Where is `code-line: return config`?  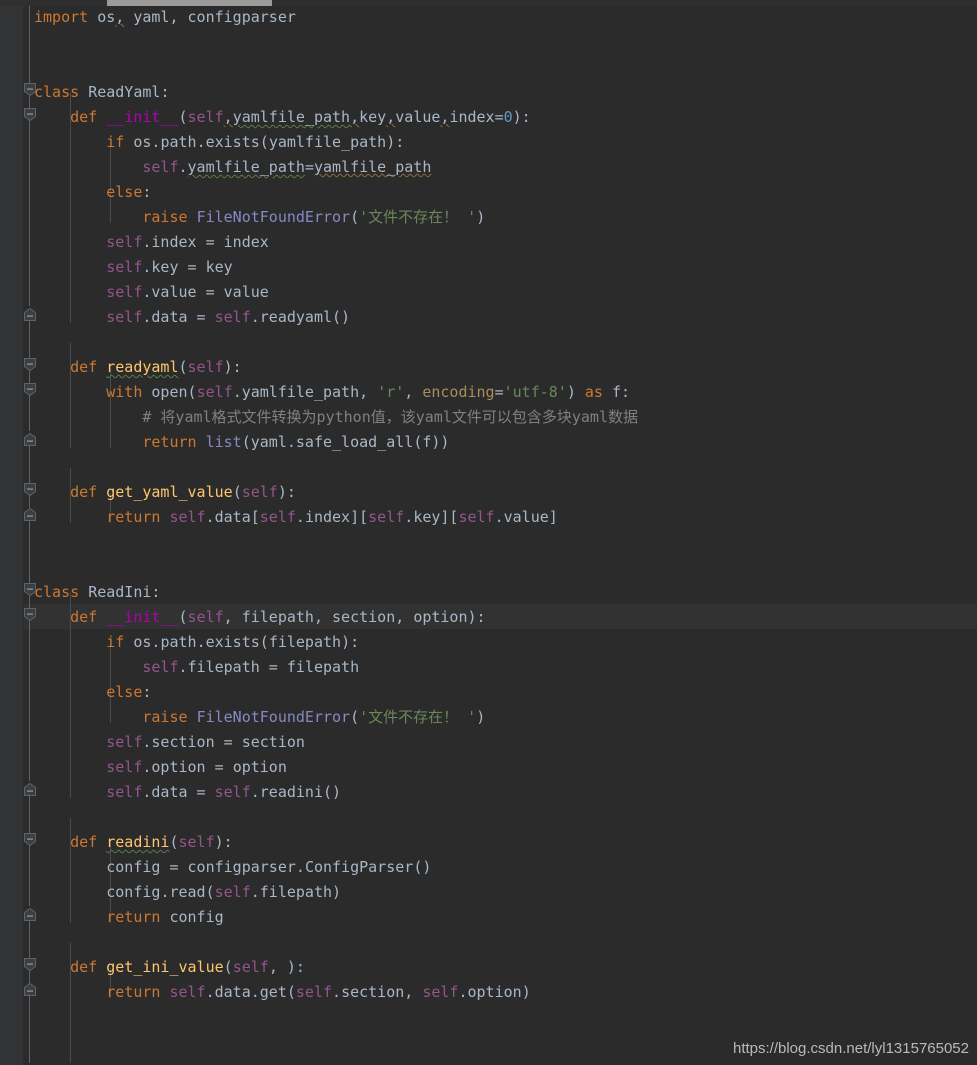 code-line: return config is located at coordinates (488, 917).